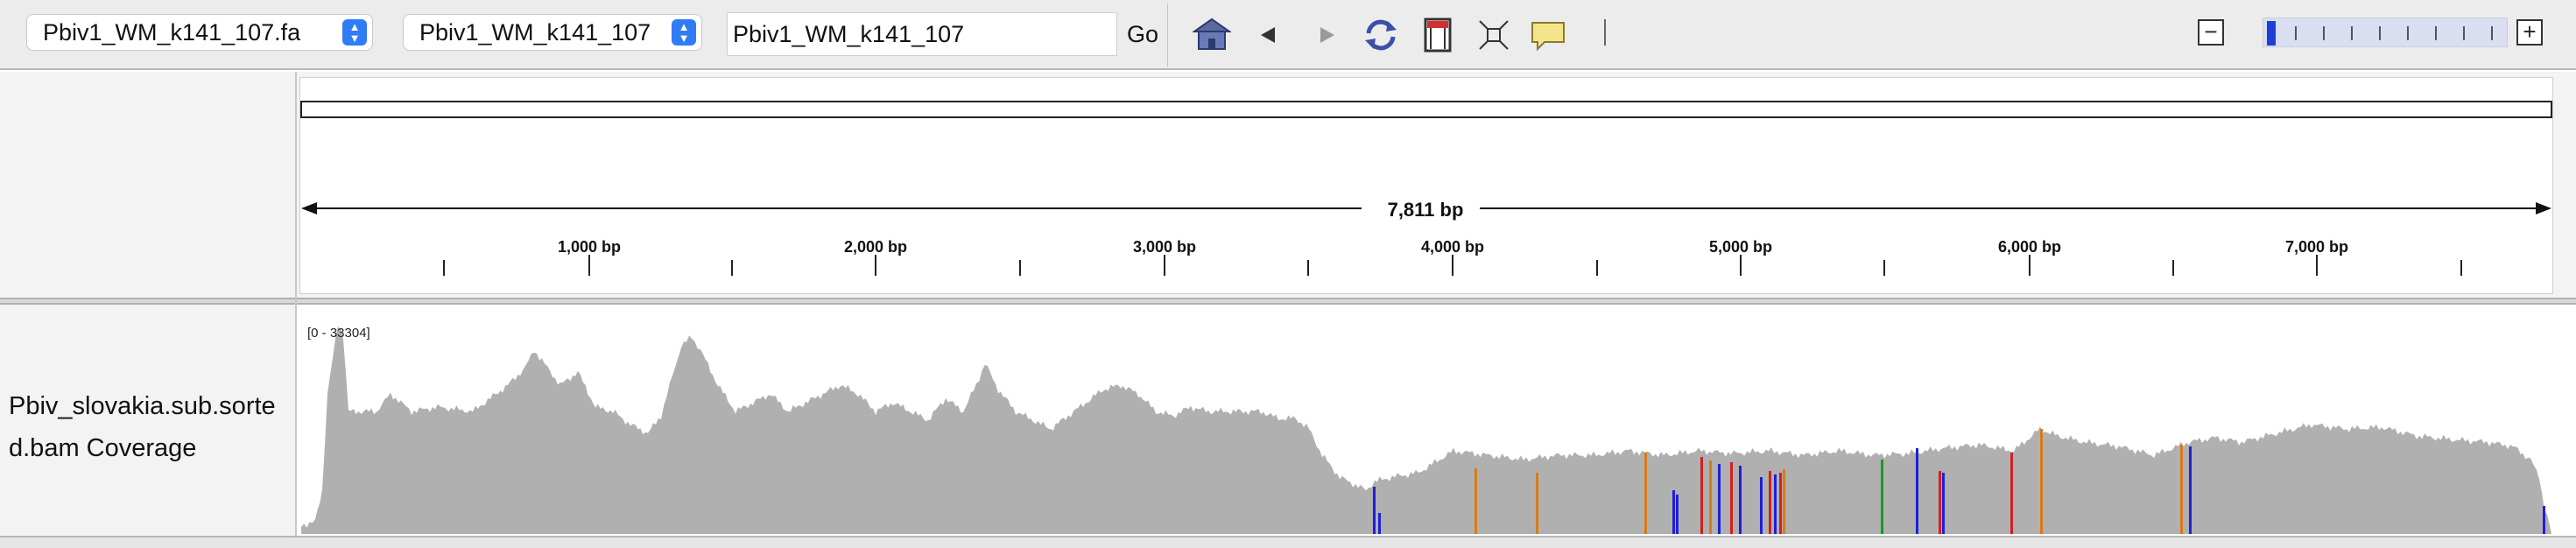 This screenshot has height=548, width=2576. What do you see at coordinates (296, 310) in the screenshot?
I see `name-column-divider` at bounding box center [296, 310].